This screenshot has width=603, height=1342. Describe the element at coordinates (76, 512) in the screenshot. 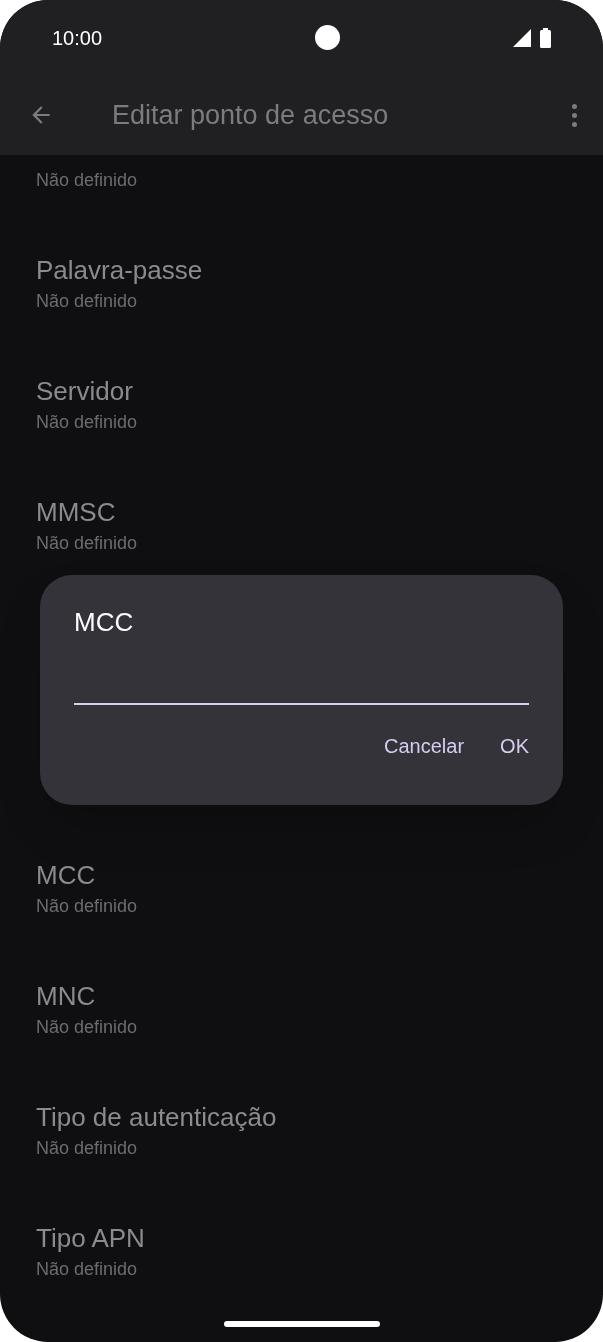

I see `setting-title: MMSC` at that location.